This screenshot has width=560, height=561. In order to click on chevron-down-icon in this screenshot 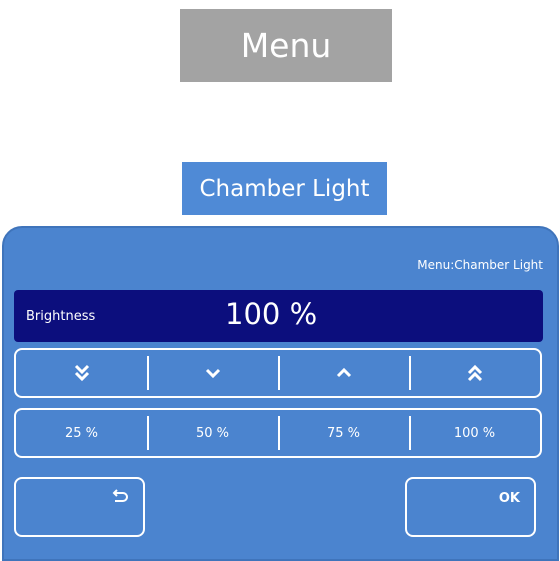, I will do `click(212, 373)`.